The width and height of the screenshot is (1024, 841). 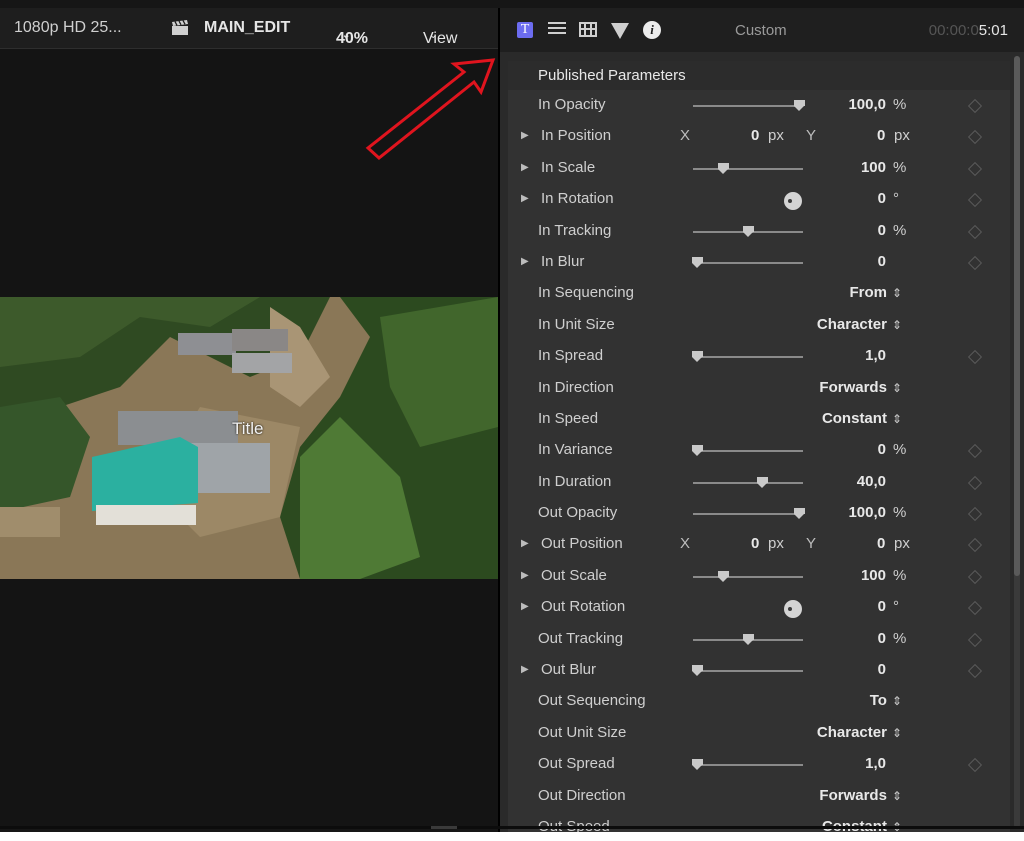 I want to click on info-icon: i, so click(x=652, y=30).